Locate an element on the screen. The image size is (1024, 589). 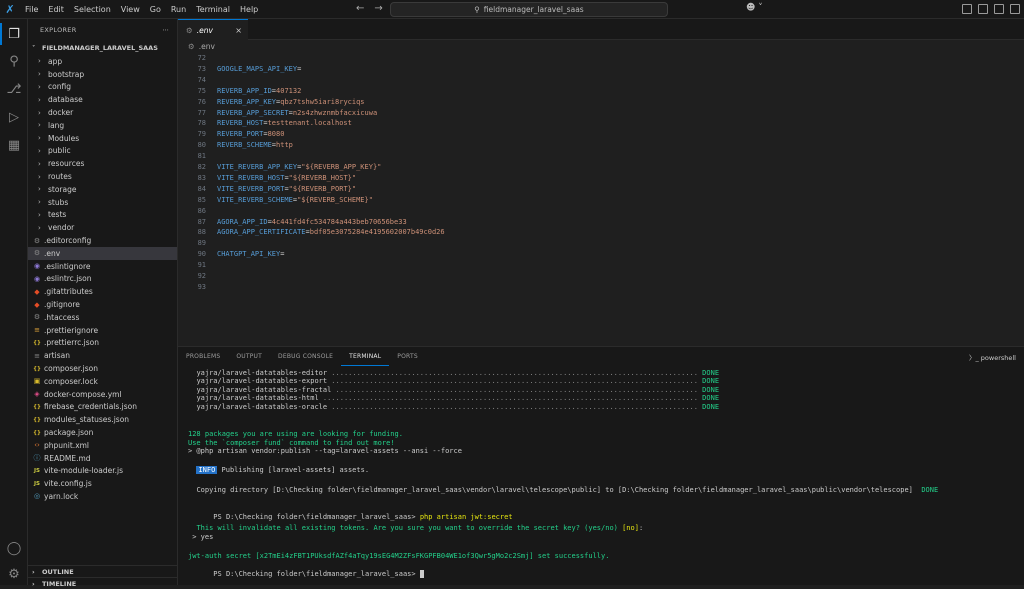
code-line: GOOGLE_MAPS_API_KEY= is located at coordinates (259, 68).